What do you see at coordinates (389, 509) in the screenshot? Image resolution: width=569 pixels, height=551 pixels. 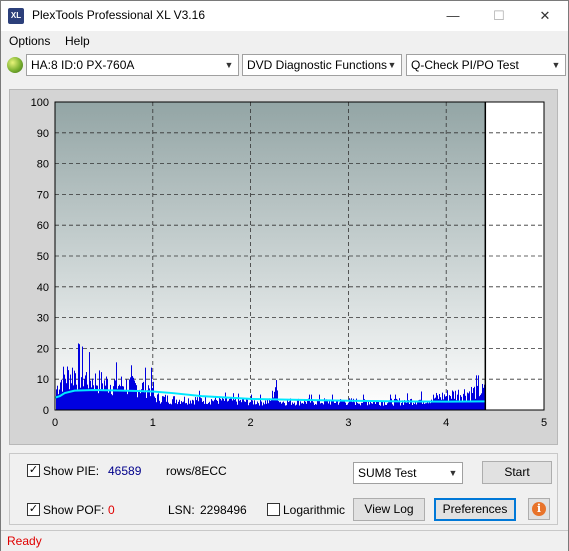 I see `view-log-button: View Log` at bounding box center [389, 509].